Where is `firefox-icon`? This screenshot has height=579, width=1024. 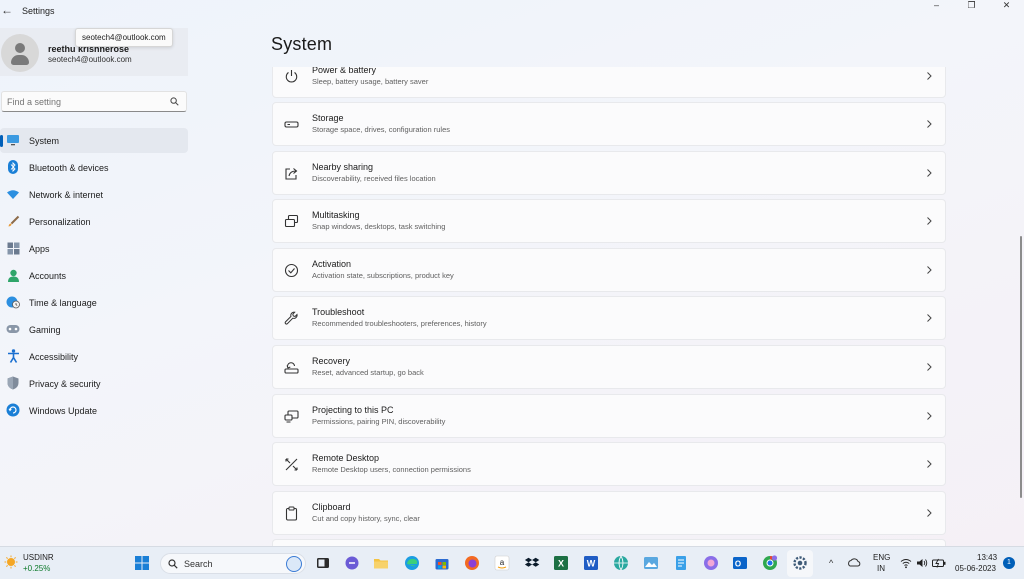
firefox-icon is located at coordinates (472, 563).